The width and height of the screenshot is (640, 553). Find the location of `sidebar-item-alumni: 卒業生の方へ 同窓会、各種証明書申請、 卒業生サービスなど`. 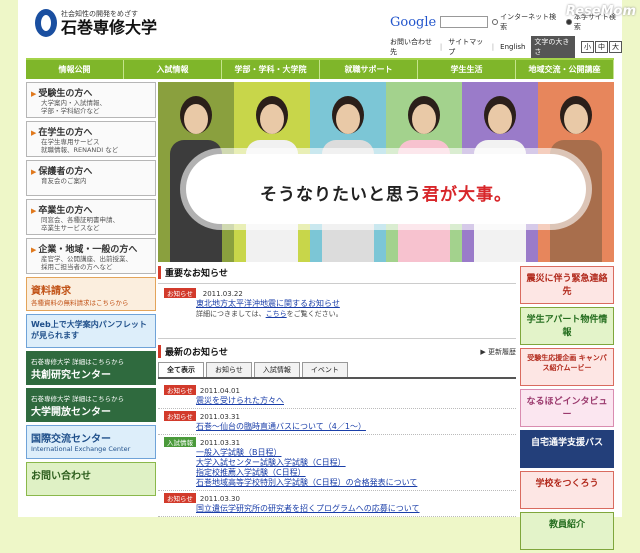

sidebar-item-alumni: 卒業生の方へ 同窓会、各種証明書申請、 卒業生サービスなど is located at coordinates (91, 217).